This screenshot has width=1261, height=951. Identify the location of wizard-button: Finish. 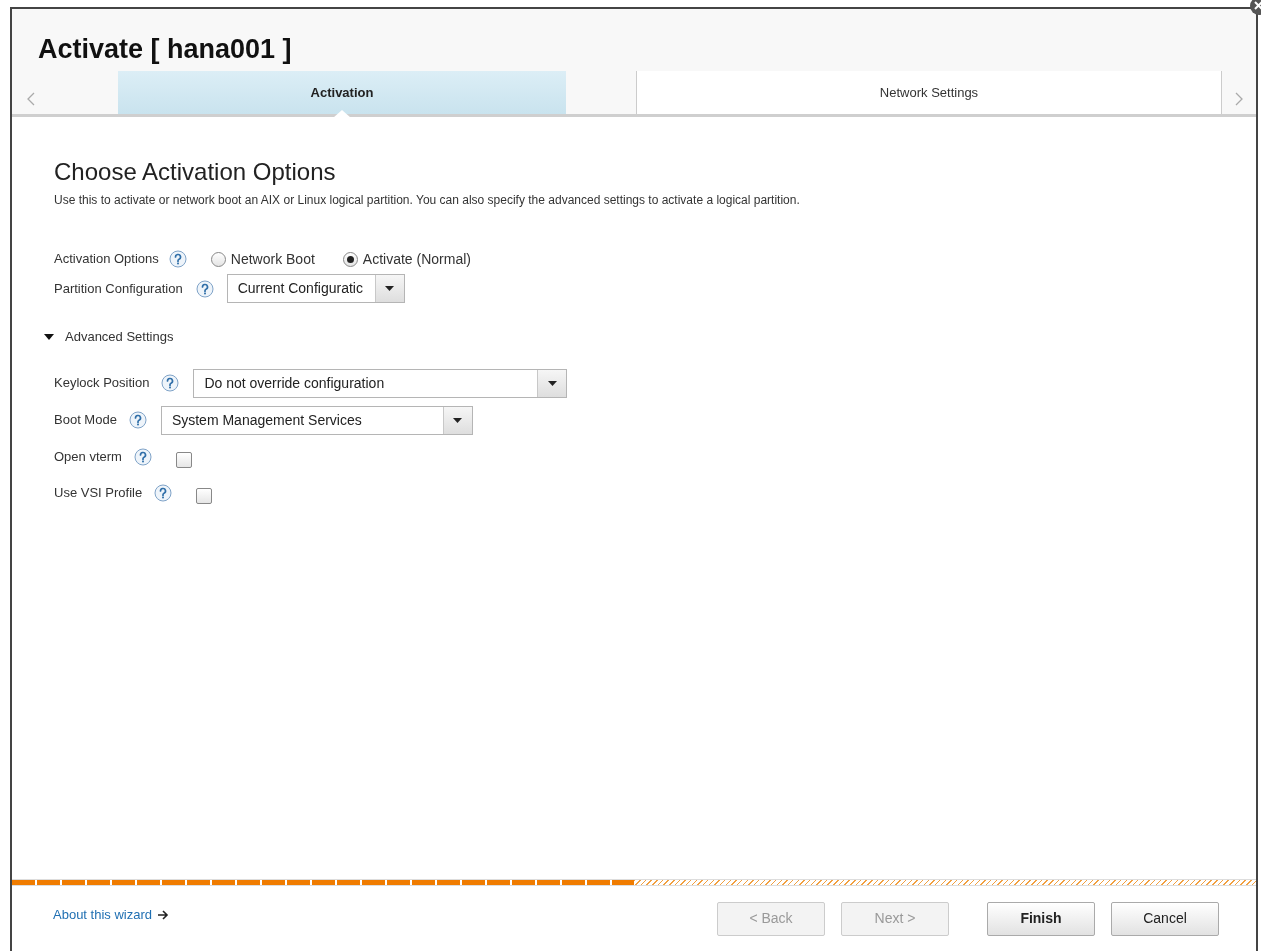
(1041, 918).